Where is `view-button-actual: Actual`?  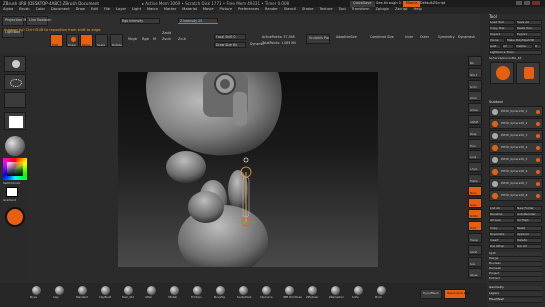
view-button-actual: Actual is located at coordinates (475, 108).